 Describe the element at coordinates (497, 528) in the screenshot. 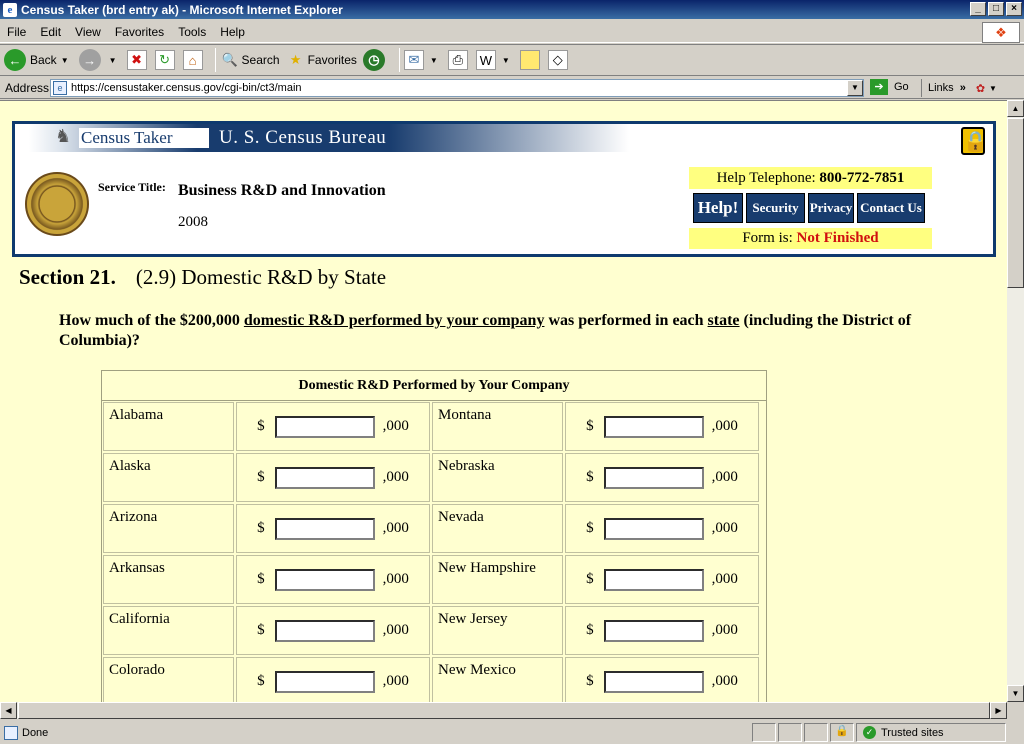

I see `state-name: Nevada` at that location.